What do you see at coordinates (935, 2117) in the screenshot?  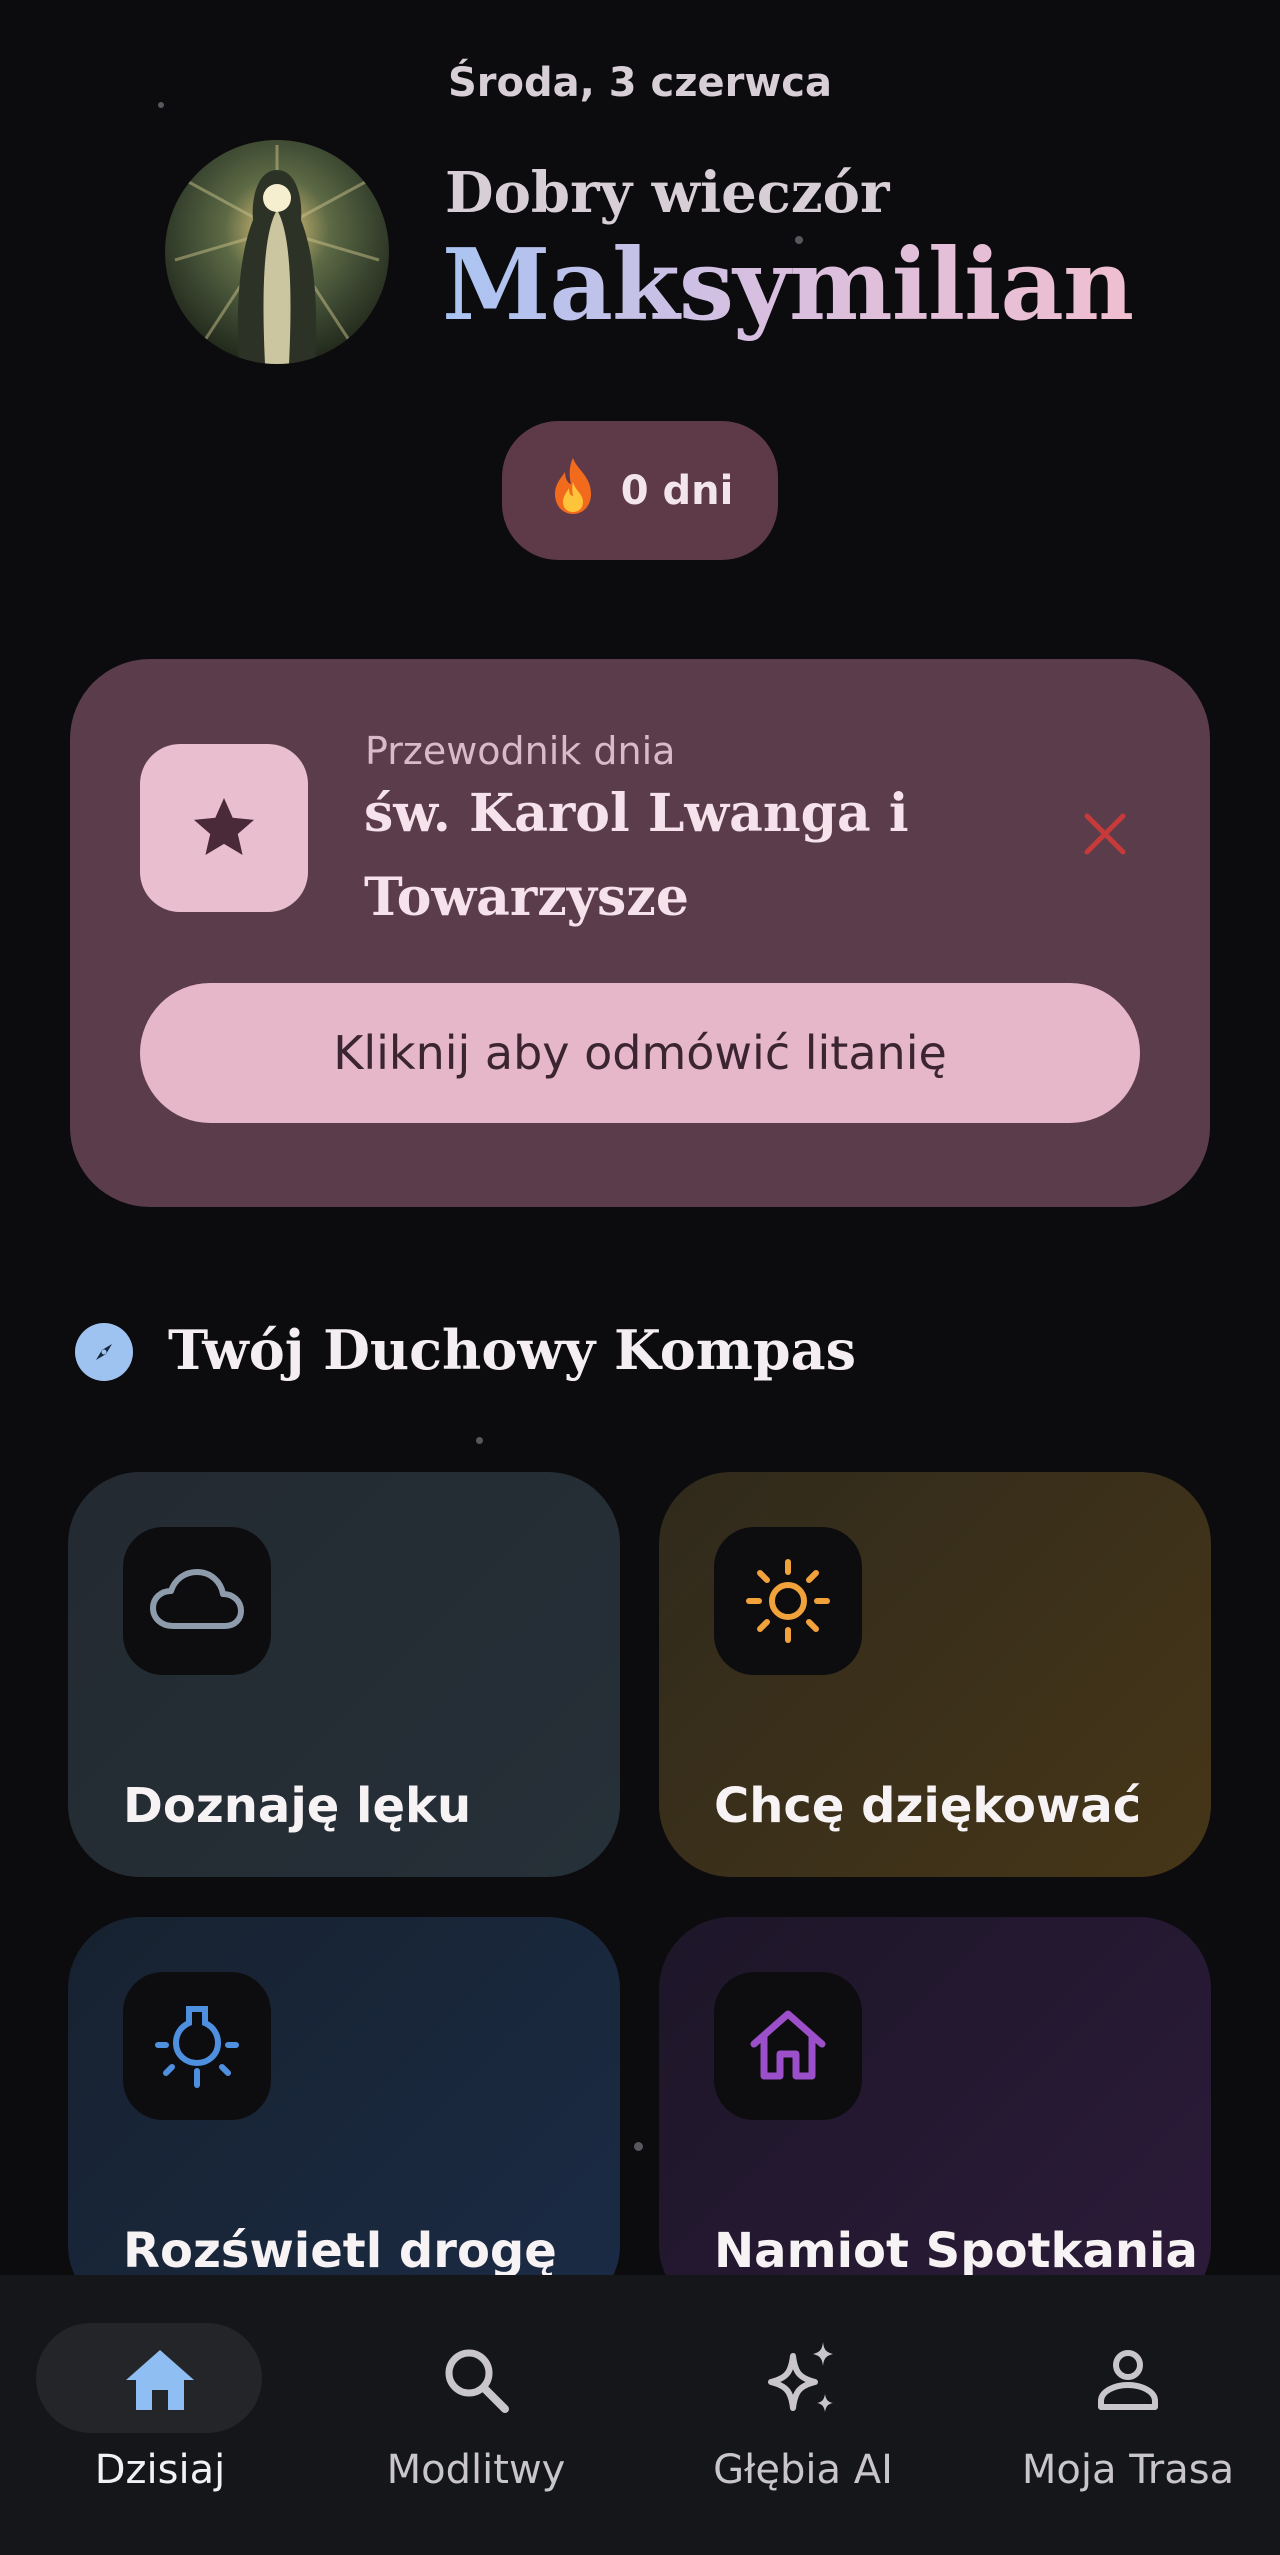 I see `tile-tent-of-meeting: Namiot Spotkania` at bounding box center [935, 2117].